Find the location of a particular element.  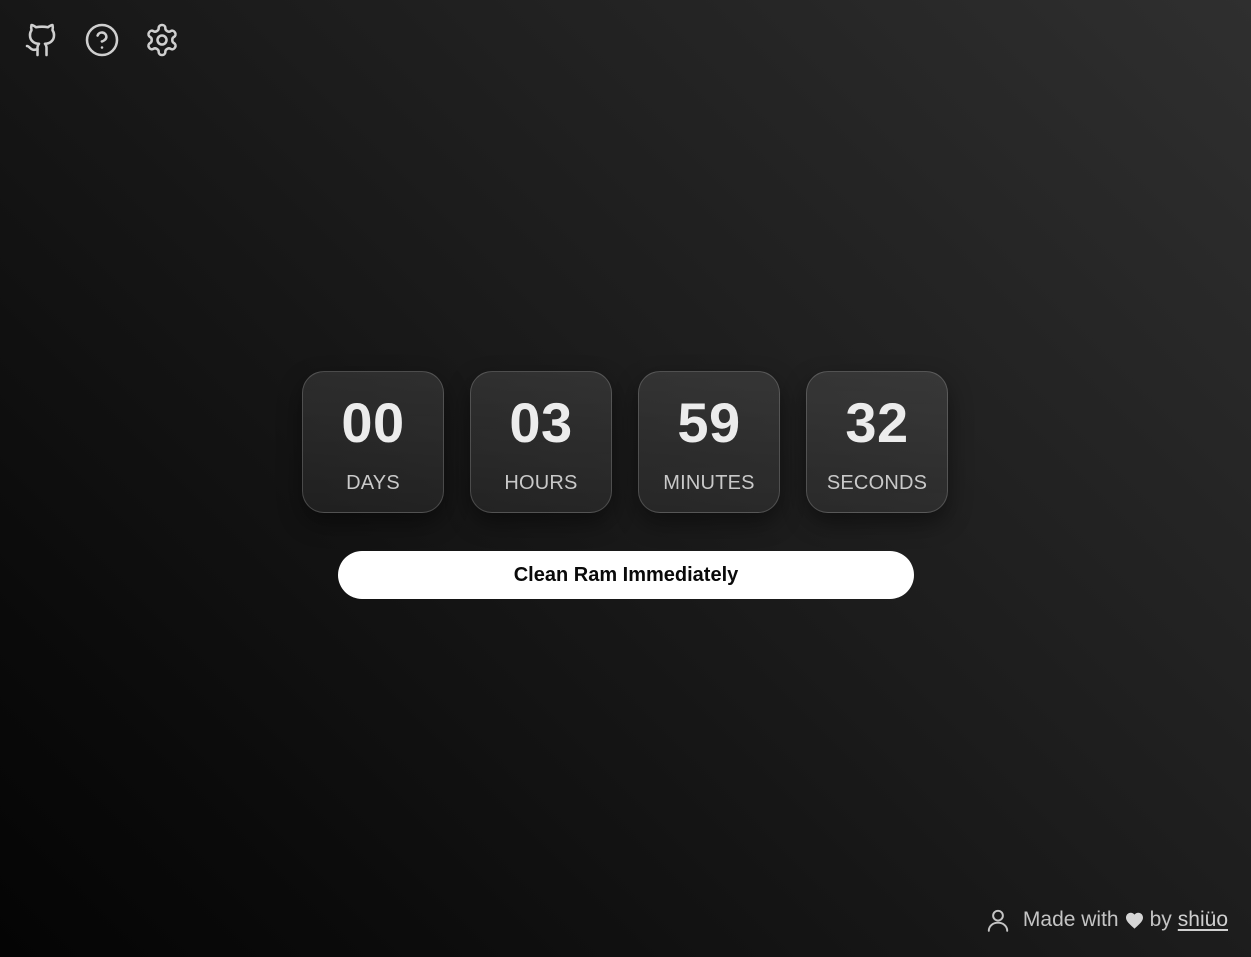

footer-credit: Made with by shiüo is located at coordinates (1106, 920).